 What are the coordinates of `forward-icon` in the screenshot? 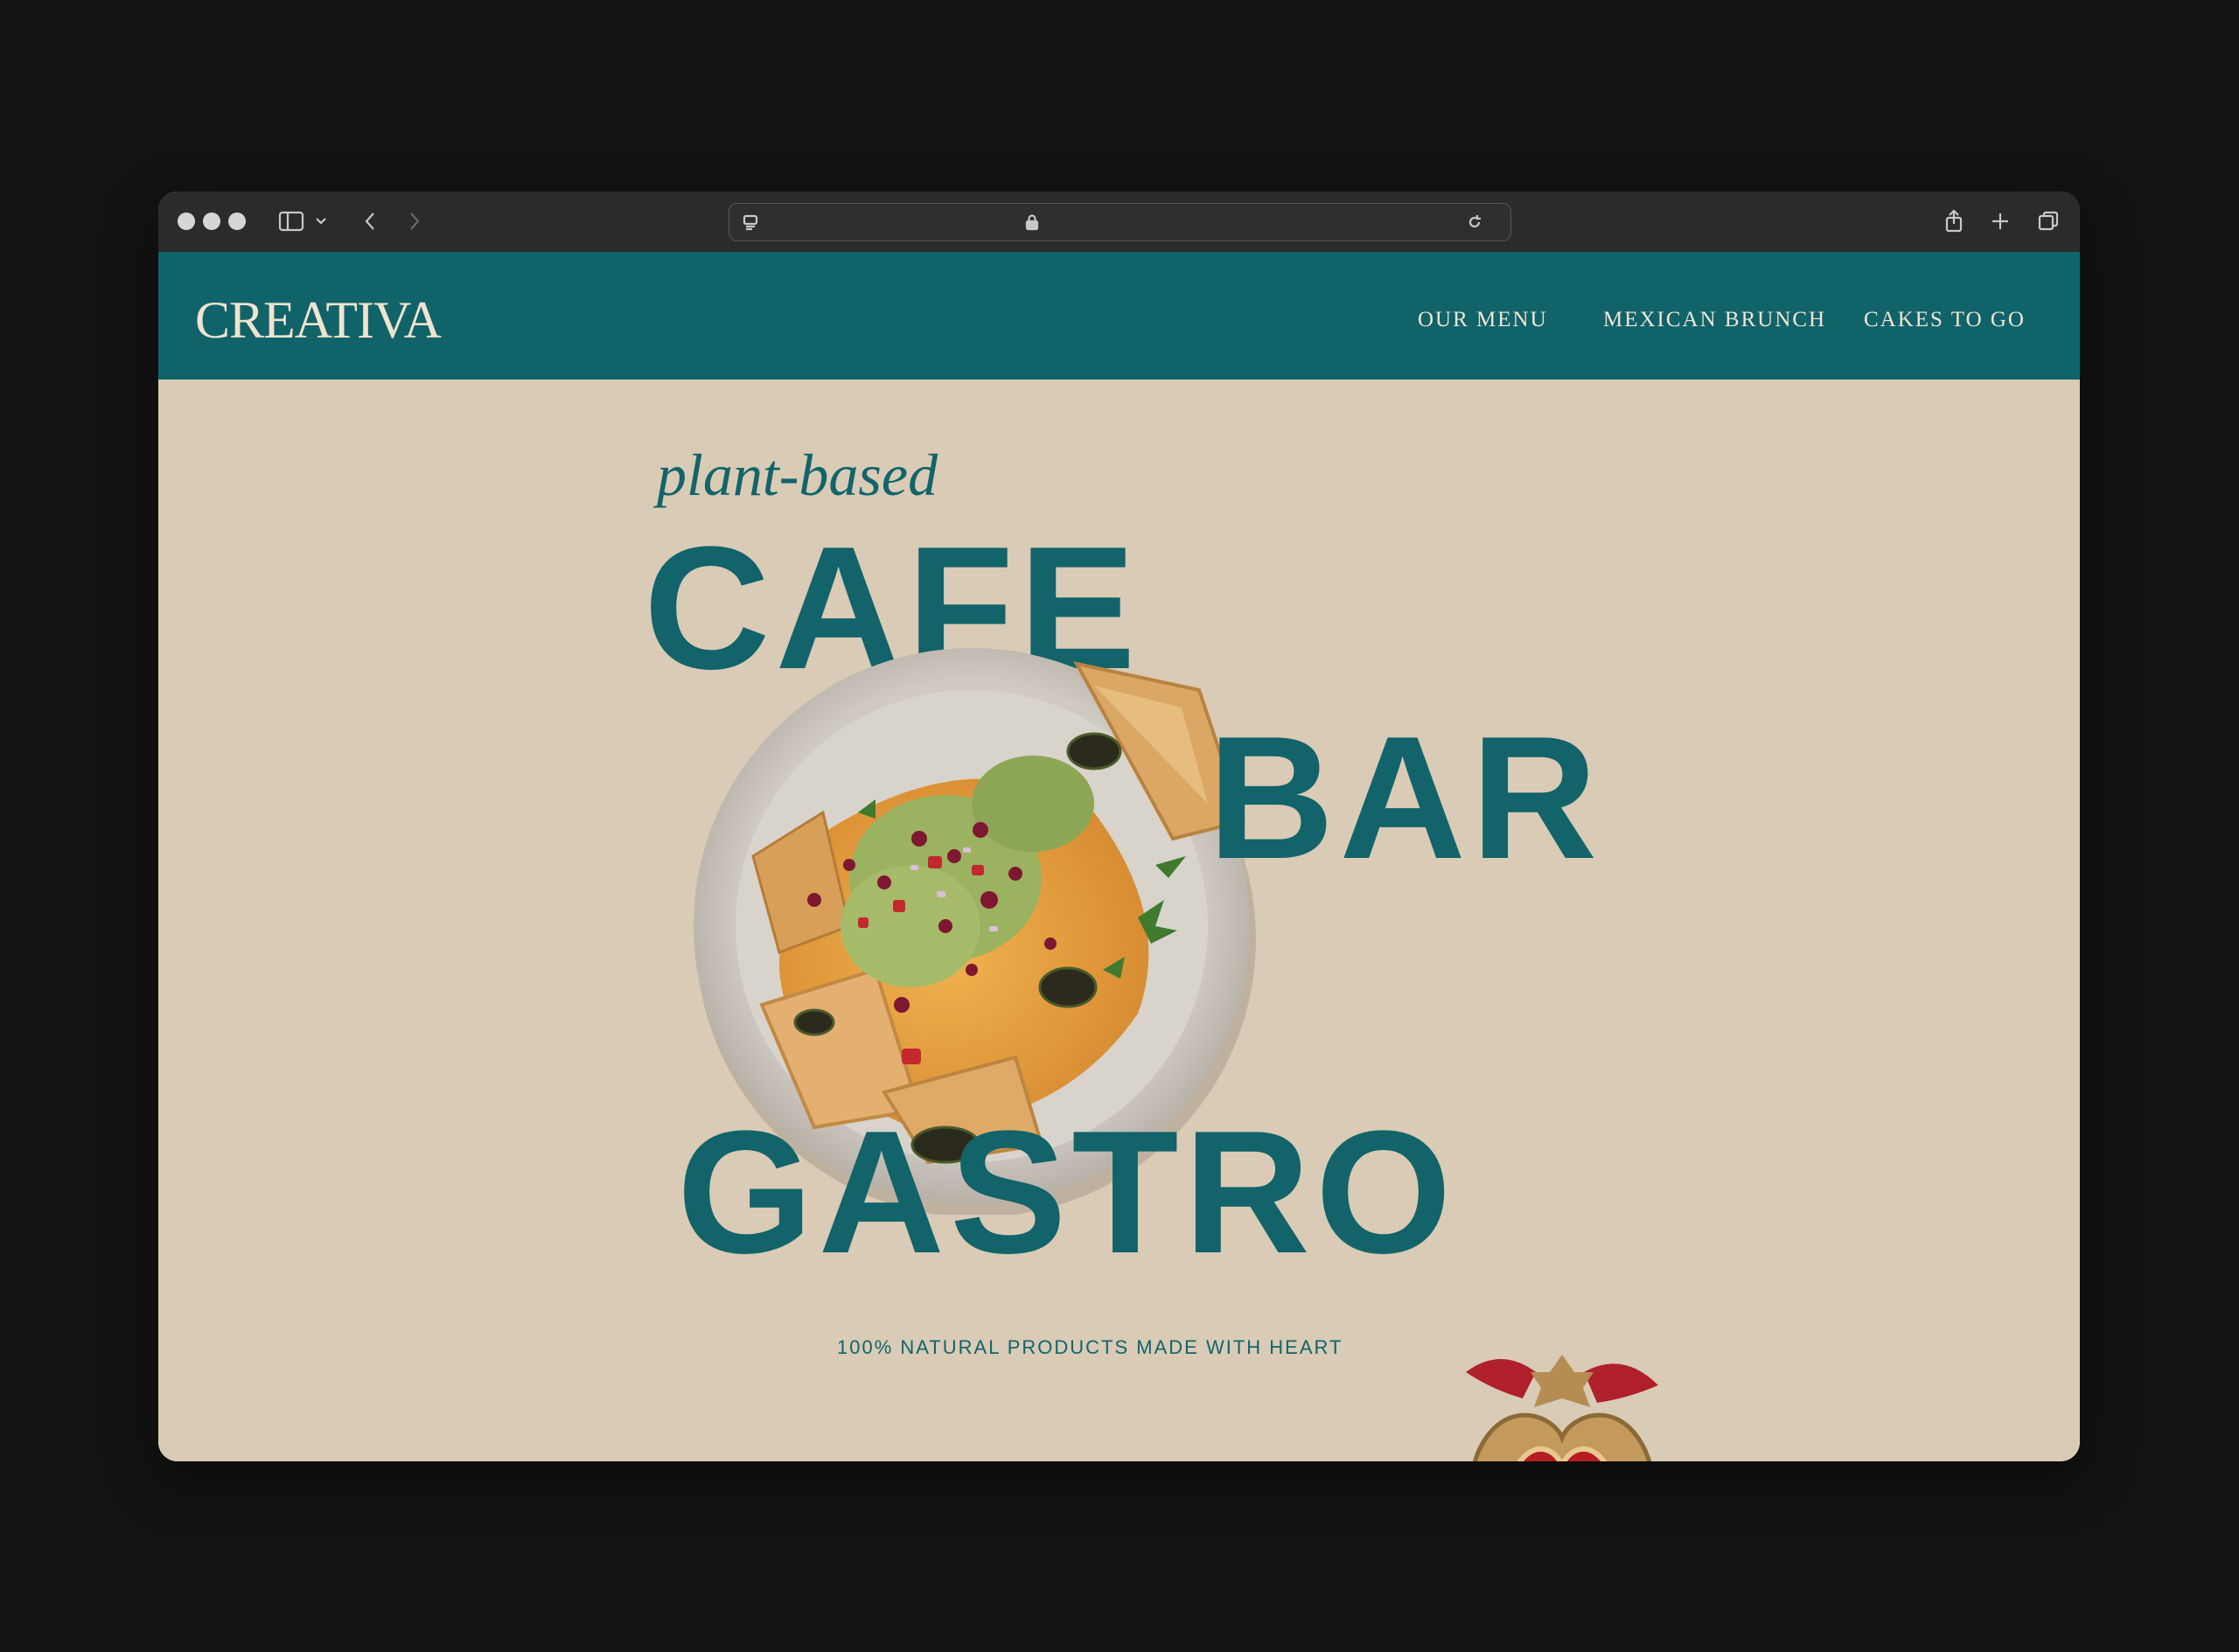 It's located at (414, 221).